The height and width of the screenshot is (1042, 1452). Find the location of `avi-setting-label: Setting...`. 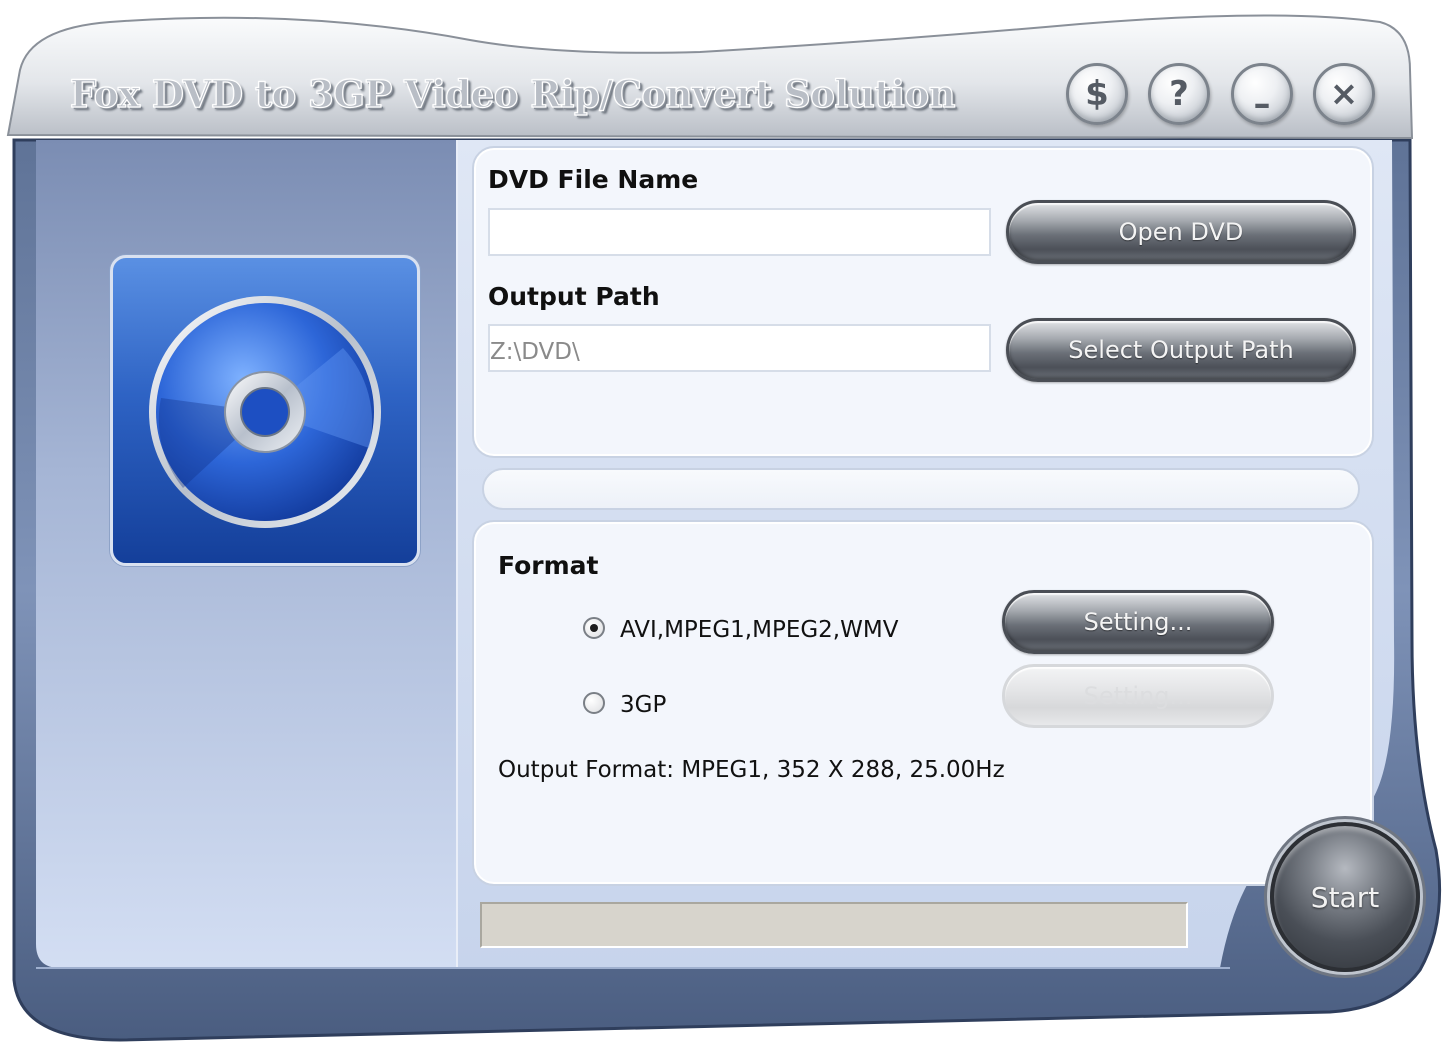

avi-setting-label: Setting... is located at coordinates (1138, 622).